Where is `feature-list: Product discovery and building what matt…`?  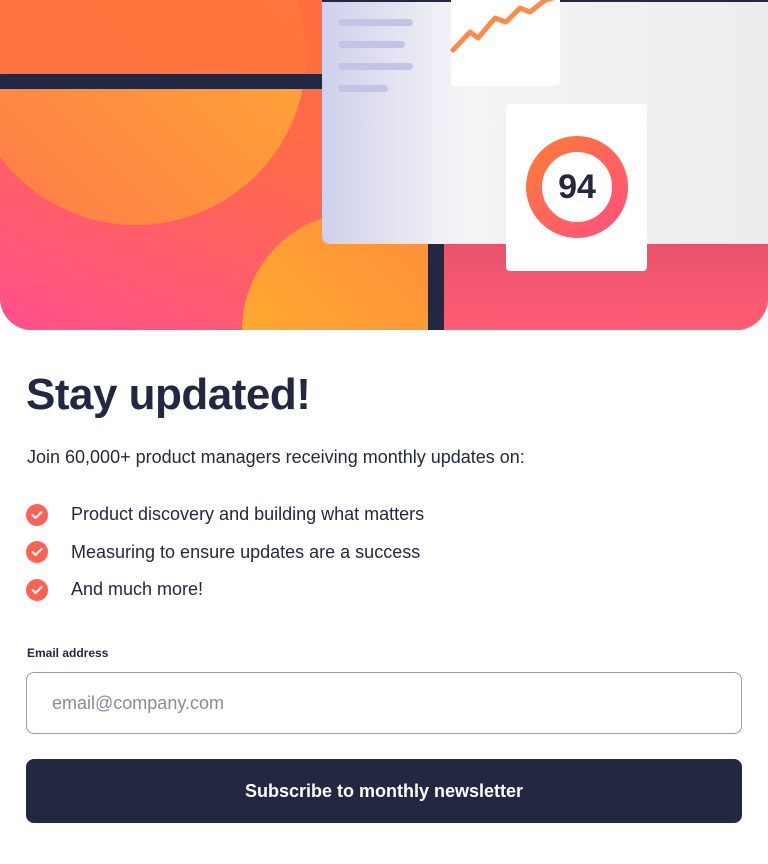
feature-list: Product discovery and building what matt… is located at coordinates (225, 552).